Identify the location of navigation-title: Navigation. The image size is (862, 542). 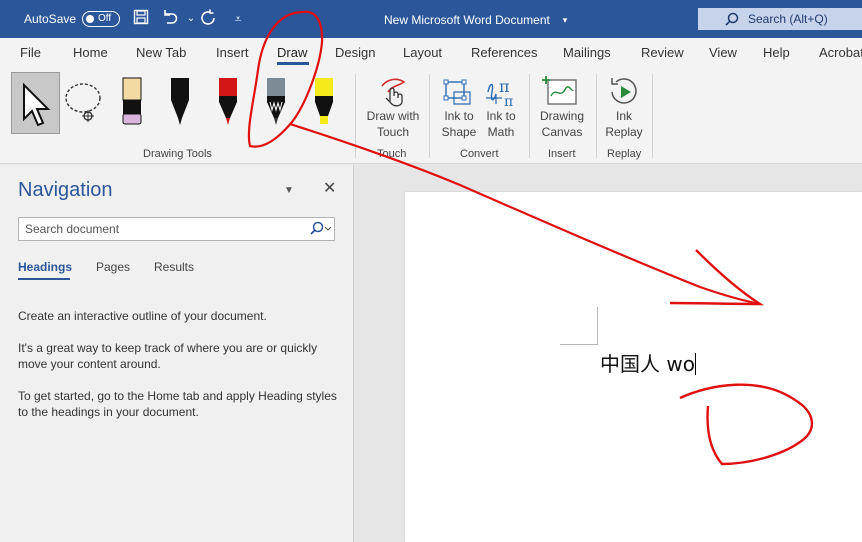
(65, 190).